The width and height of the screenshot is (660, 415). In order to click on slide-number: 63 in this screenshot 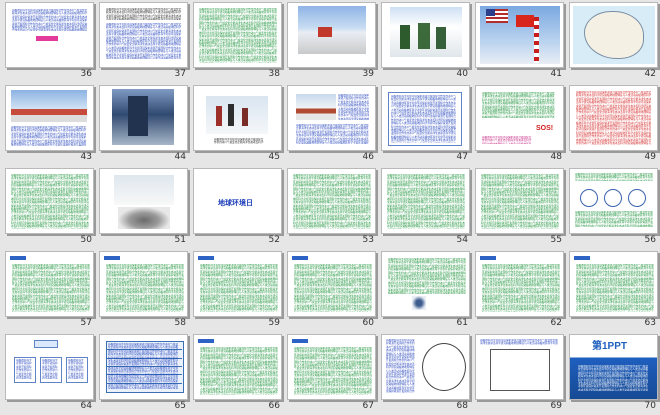, I will do `click(650, 323)`.